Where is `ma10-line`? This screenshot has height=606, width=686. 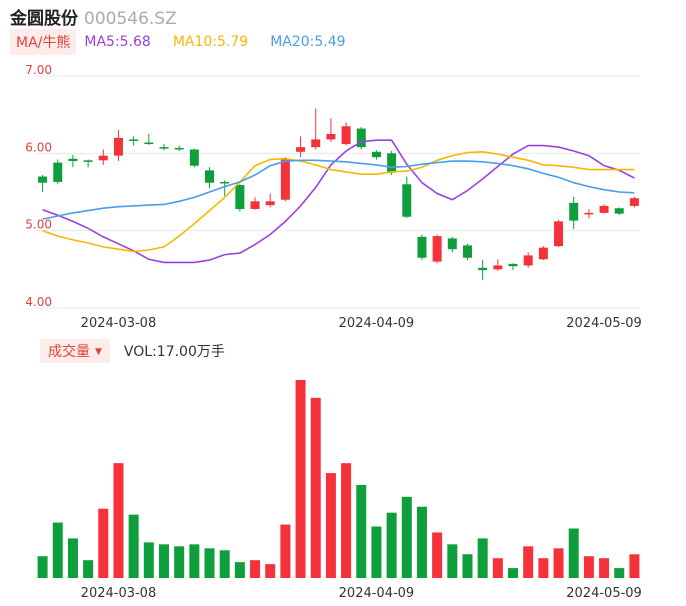
ma10-line is located at coordinates (338, 201).